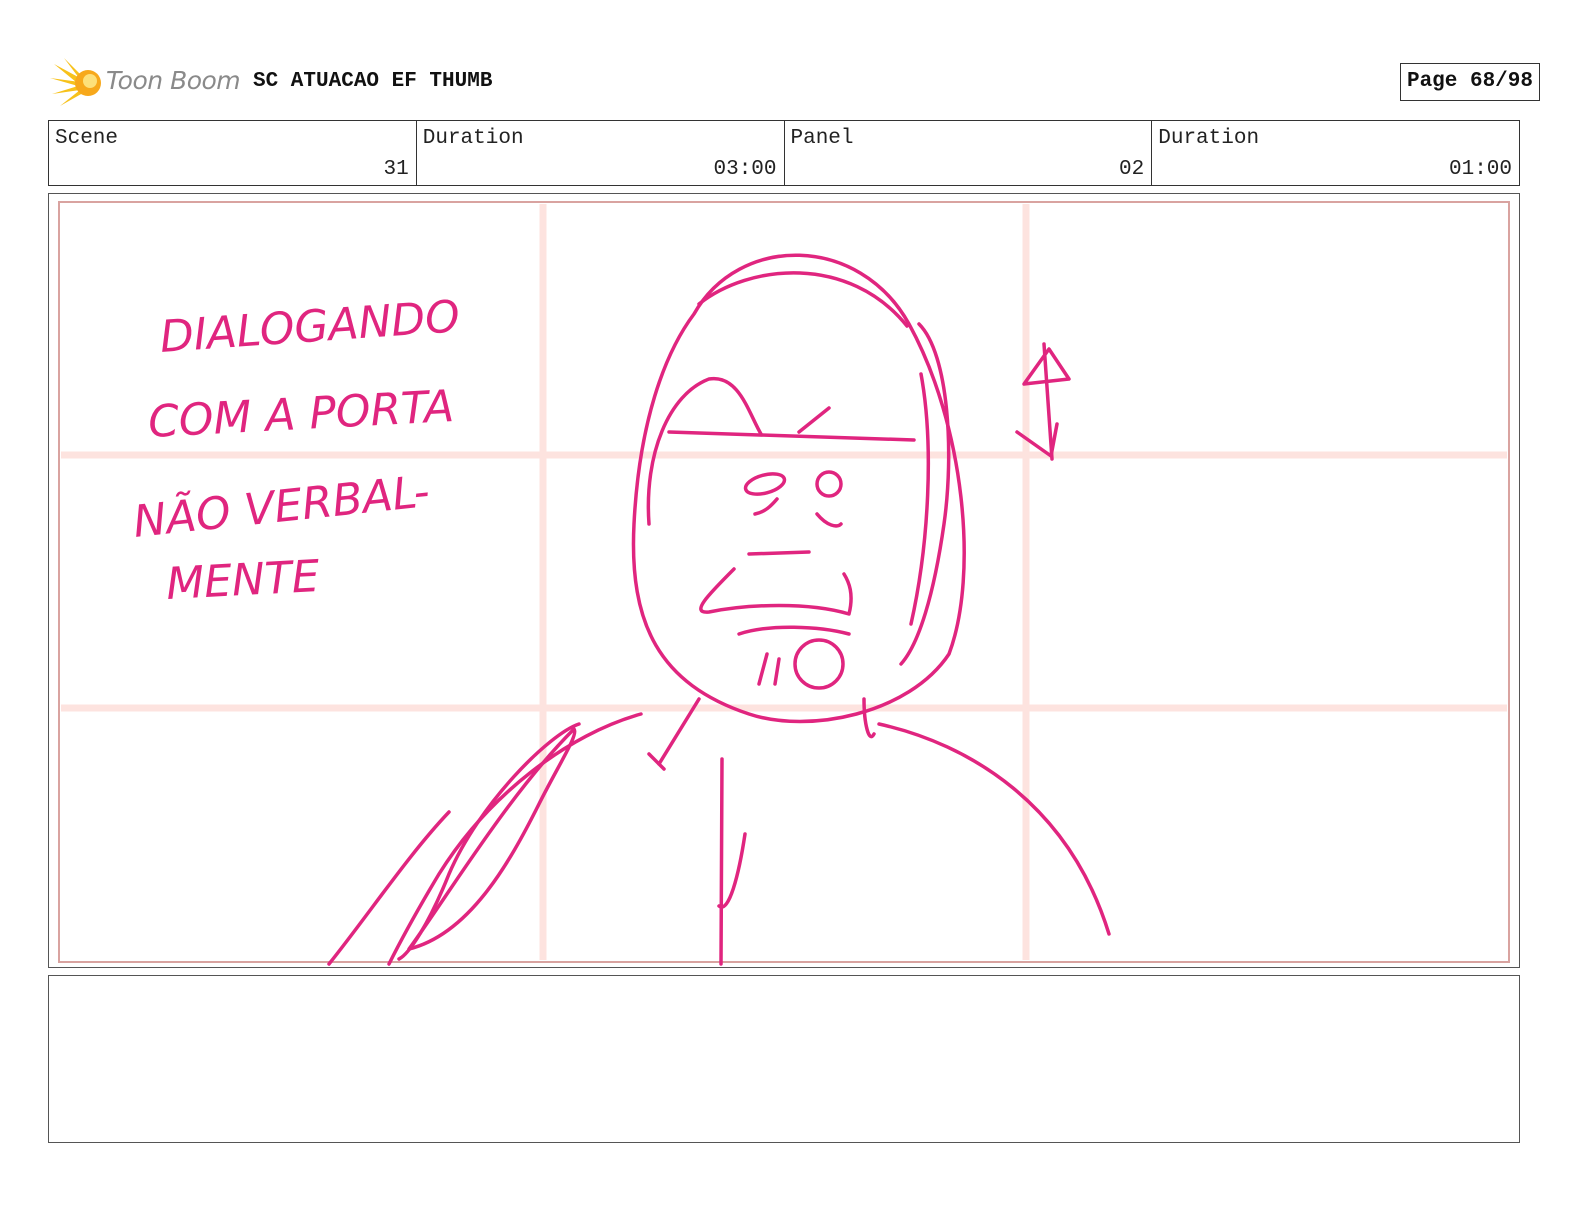 The height and width of the screenshot is (1225, 1582). I want to click on panel-notes-box, so click(784, 1059).